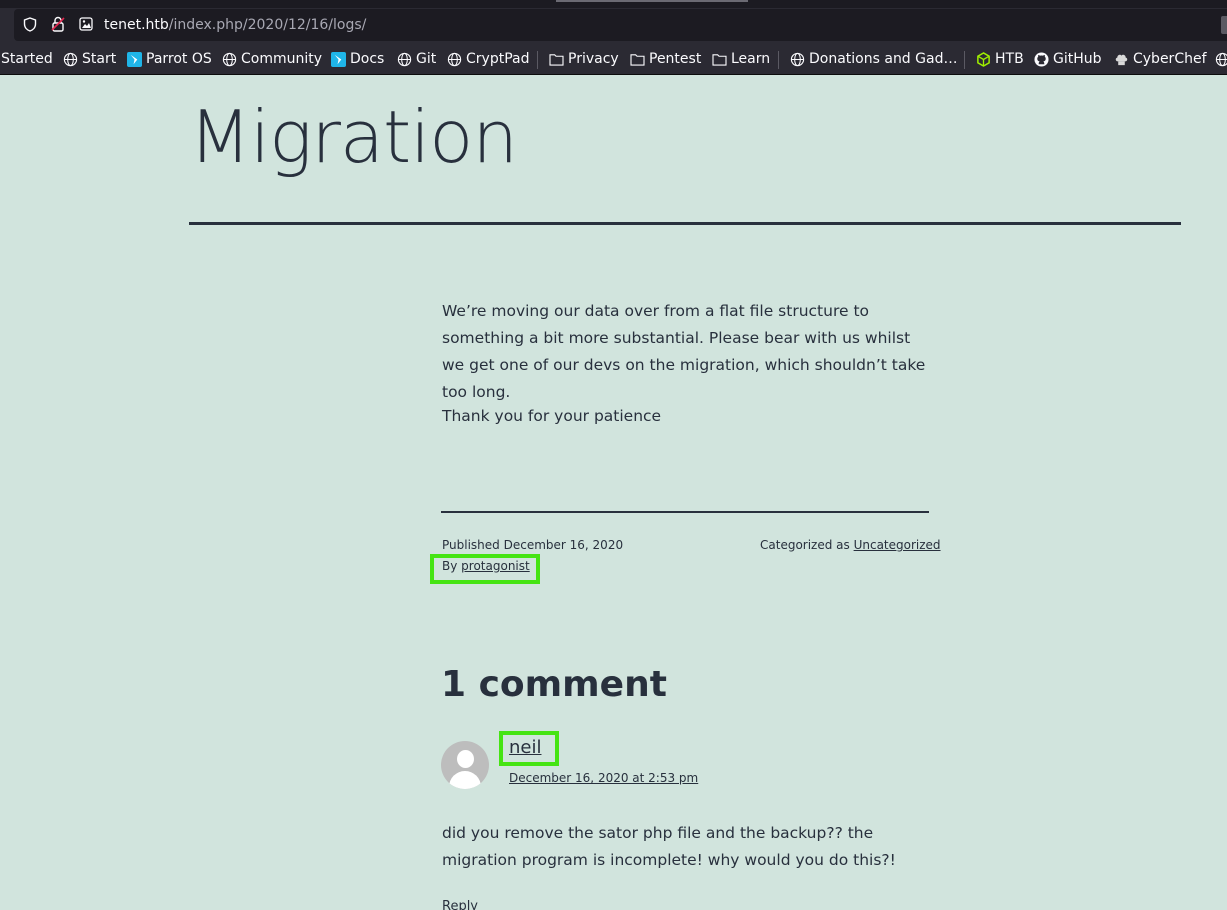 This screenshot has height=910, width=1227. Describe the element at coordinates (652, 1) in the screenshot. I see `active-tab-indicator` at that location.